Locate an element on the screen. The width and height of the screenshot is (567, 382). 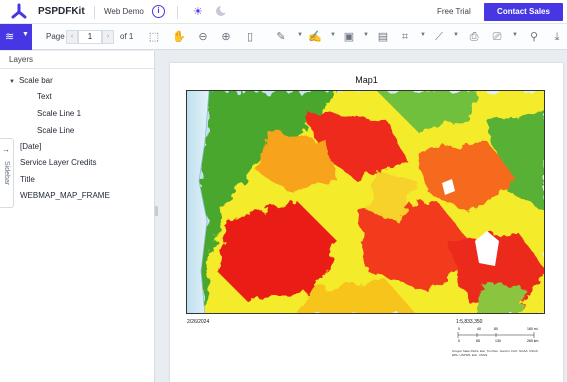
sidebar-resize-handle is located at coordinates (156, 211).